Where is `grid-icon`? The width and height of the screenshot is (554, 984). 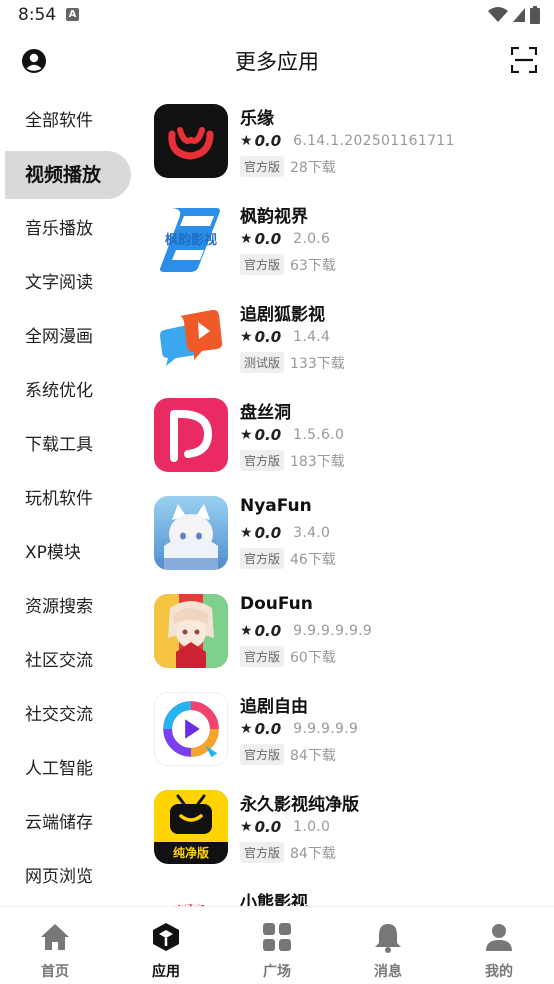
grid-icon is located at coordinates (277, 937).